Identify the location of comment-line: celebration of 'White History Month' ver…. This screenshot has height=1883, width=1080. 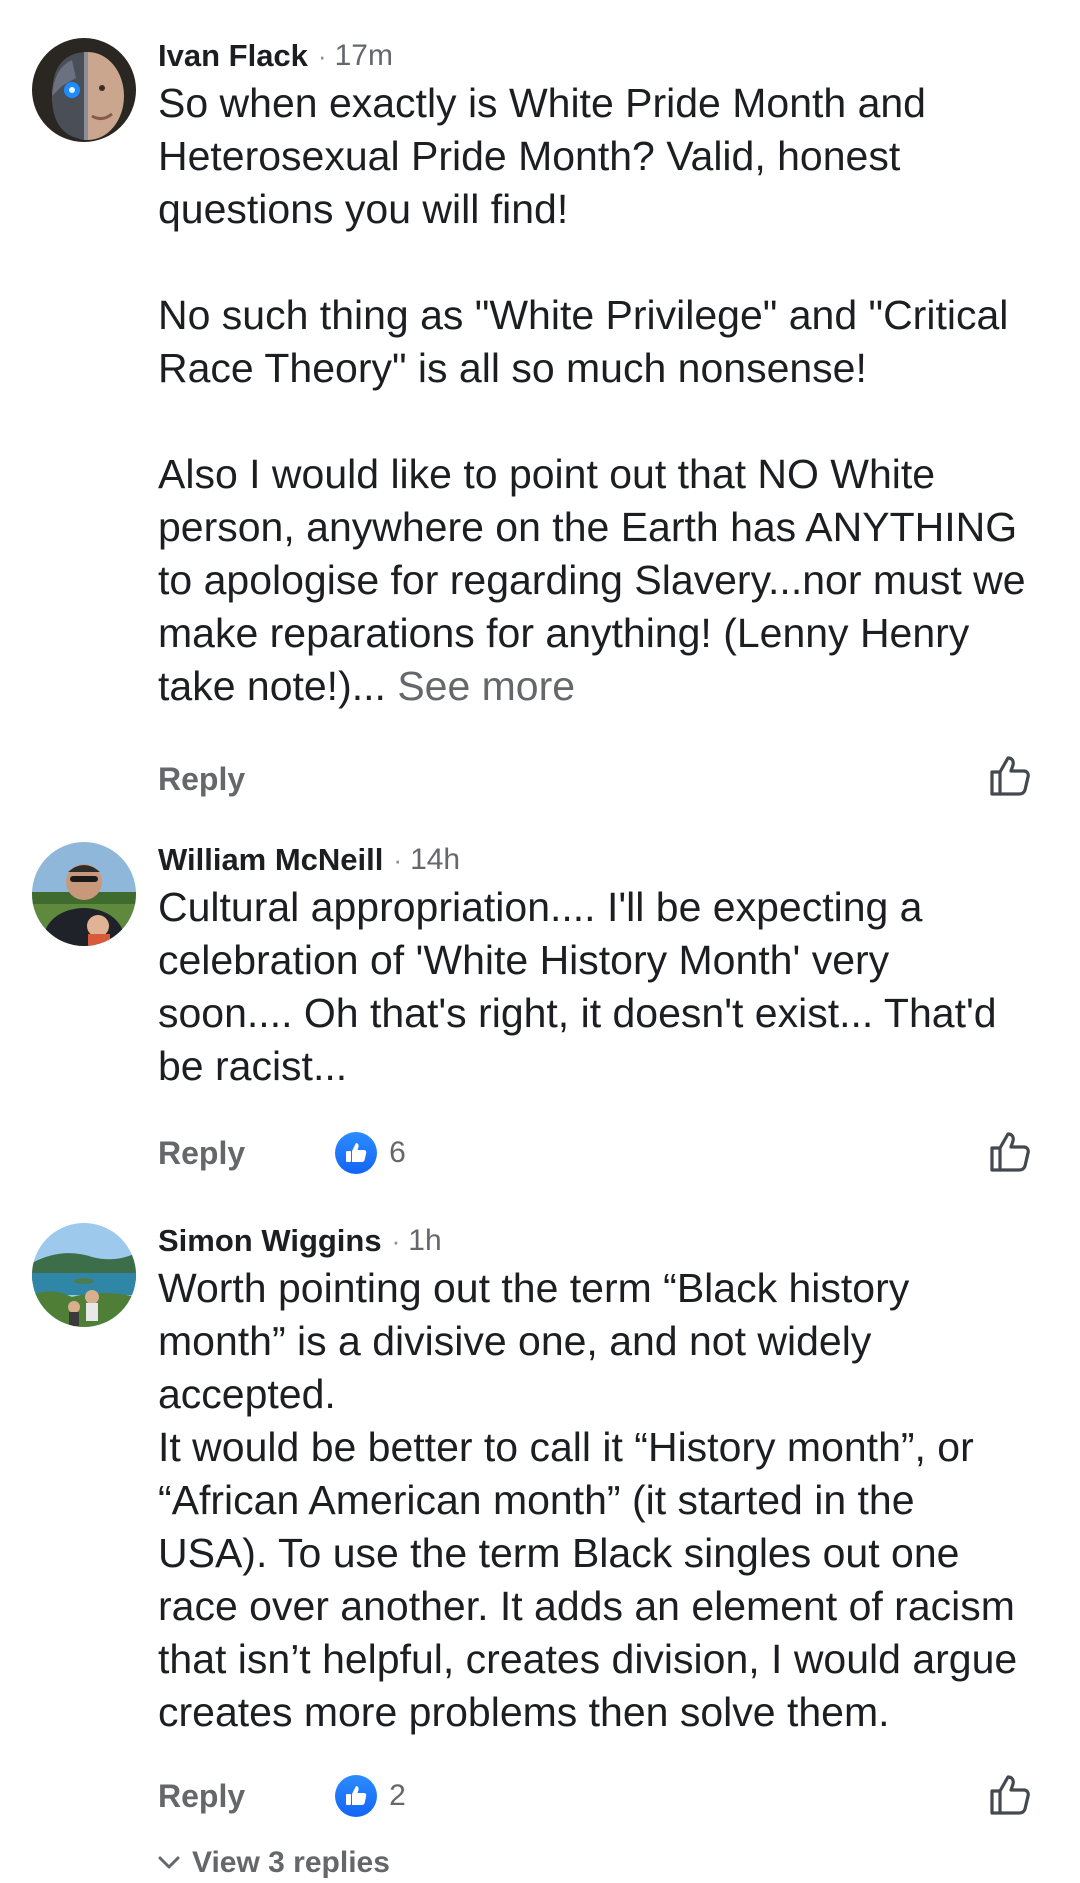
(524, 960).